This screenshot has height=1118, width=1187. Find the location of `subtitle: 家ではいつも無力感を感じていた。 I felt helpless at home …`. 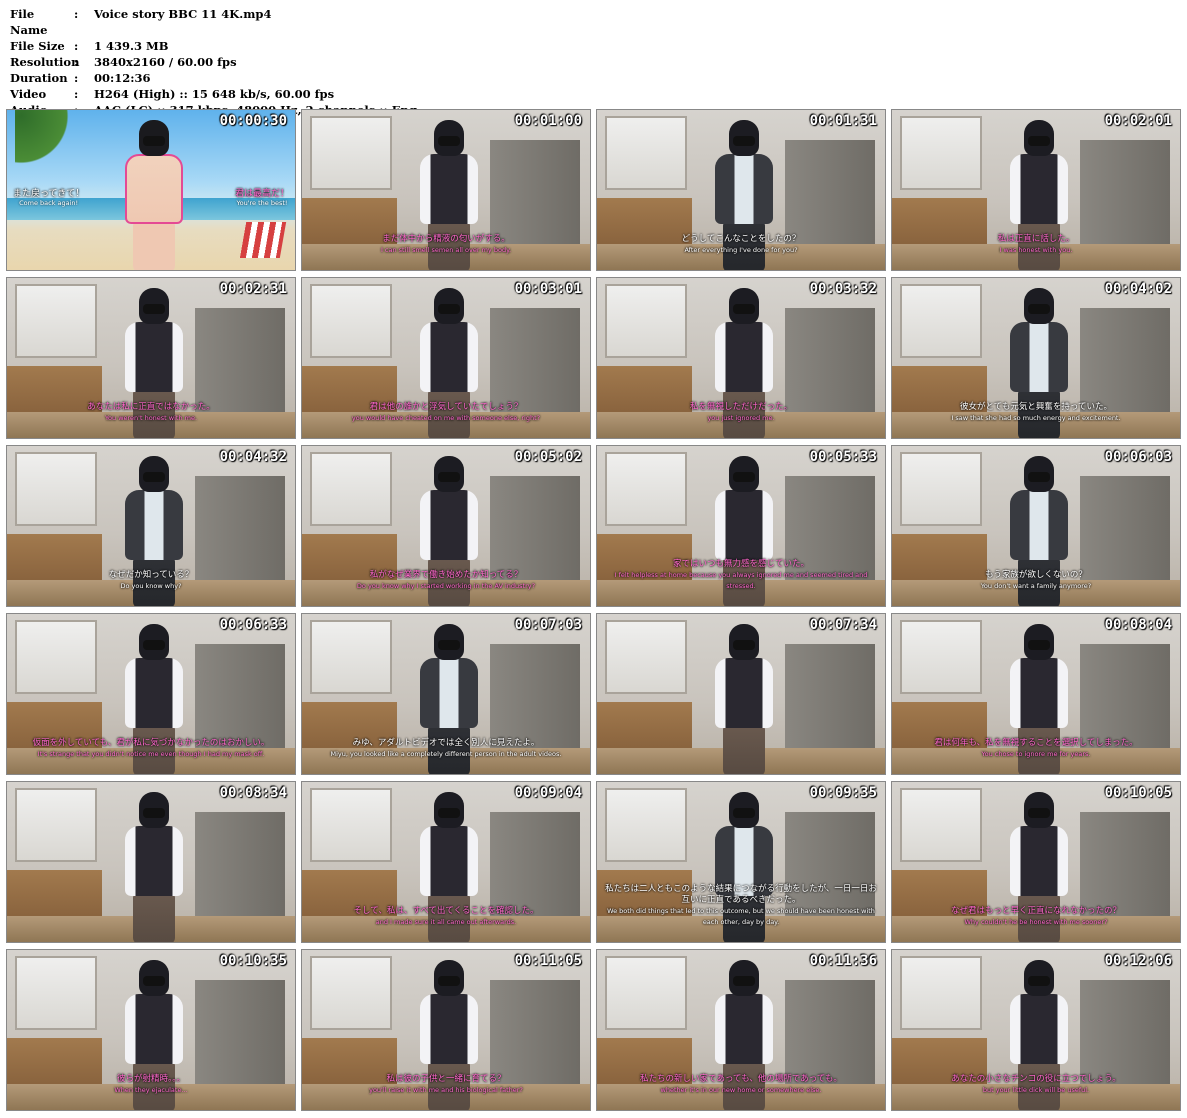

subtitle: 家ではいつも無力感を感じていた。 I felt helpless at home … is located at coordinates (741, 575).